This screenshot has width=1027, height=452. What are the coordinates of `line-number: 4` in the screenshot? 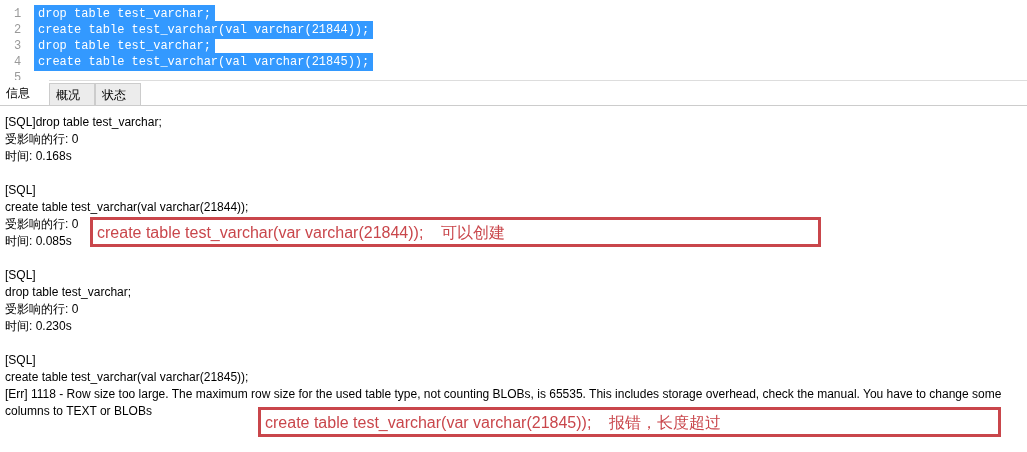 It's located at (18, 62).